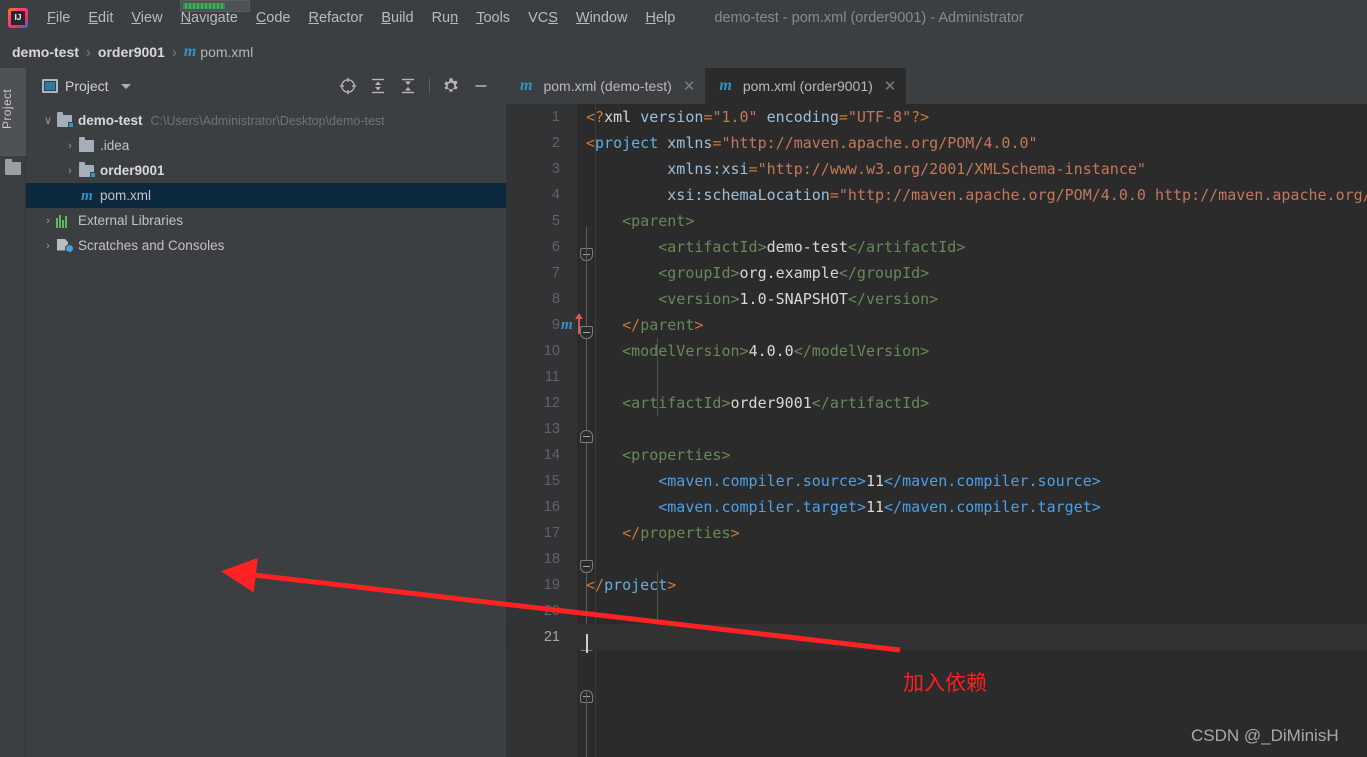 Image resolution: width=1367 pixels, height=757 pixels. What do you see at coordinates (348, 86) in the screenshot?
I see `locate-icon` at bounding box center [348, 86].